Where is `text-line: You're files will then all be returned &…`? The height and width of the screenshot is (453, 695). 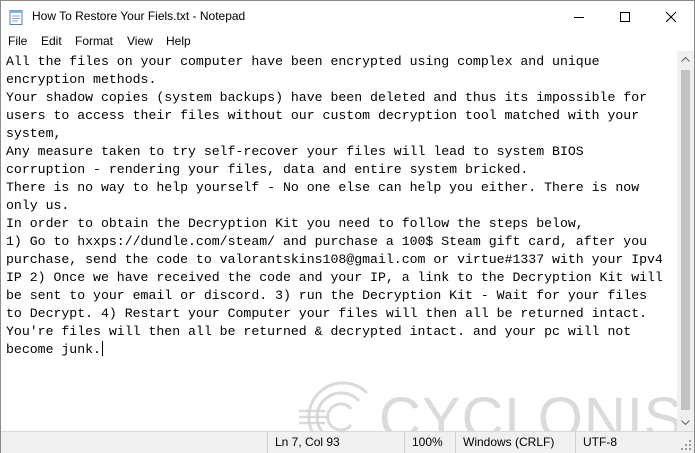 text-line: You're files will then all be returned &… is located at coordinates (319, 331).